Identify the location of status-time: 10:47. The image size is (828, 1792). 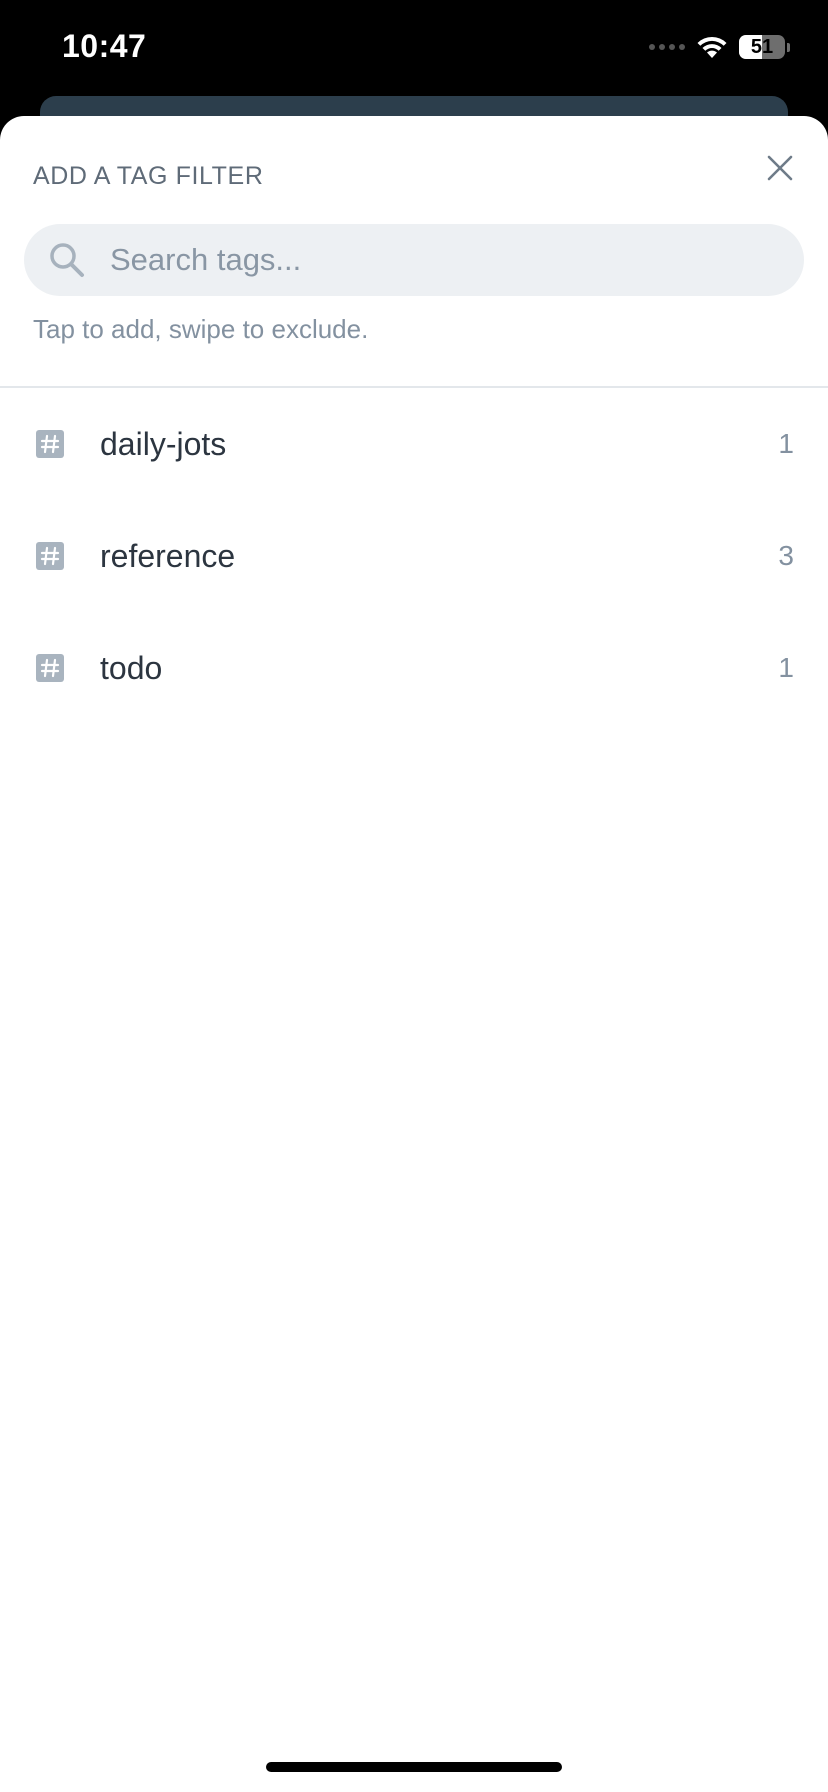
(104, 46).